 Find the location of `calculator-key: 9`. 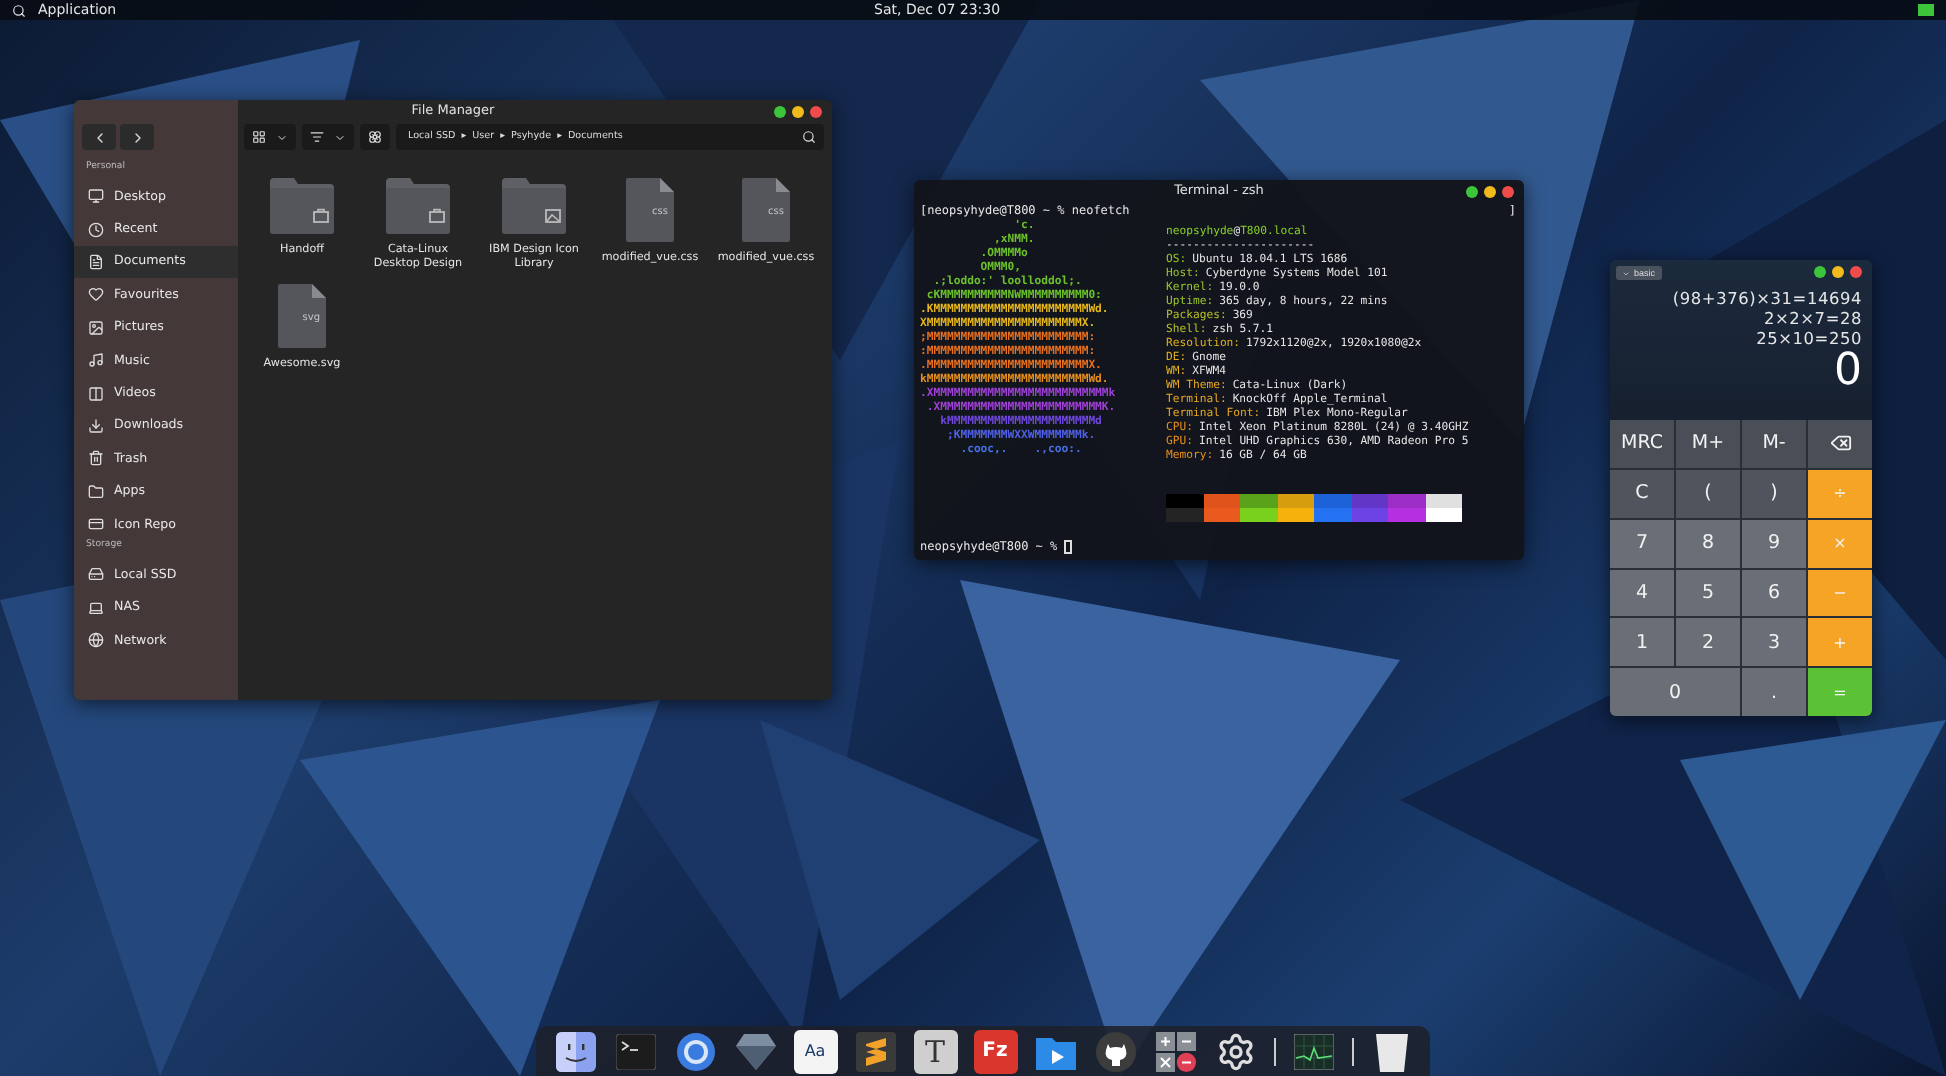

calculator-key: 9 is located at coordinates (1774, 543).